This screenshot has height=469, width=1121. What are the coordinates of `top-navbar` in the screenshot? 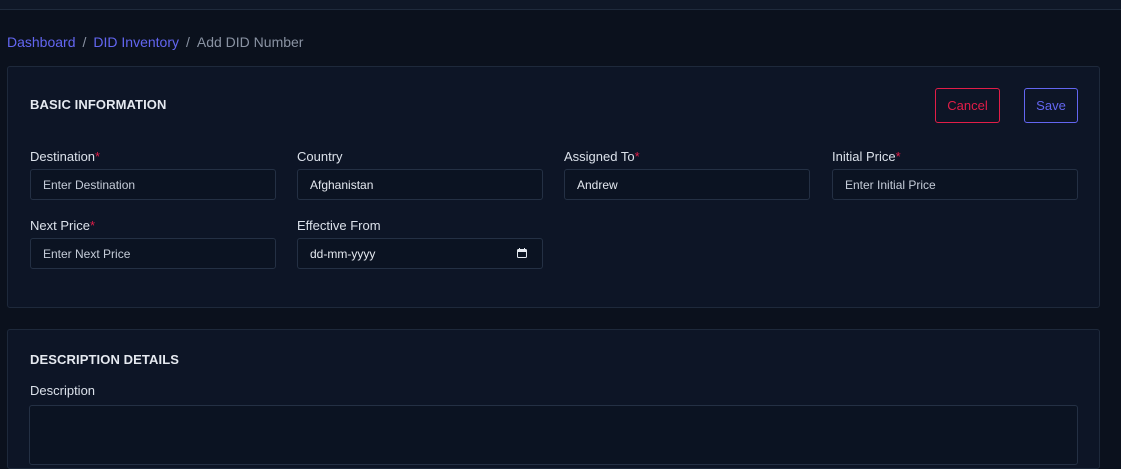 It's located at (560, 5).